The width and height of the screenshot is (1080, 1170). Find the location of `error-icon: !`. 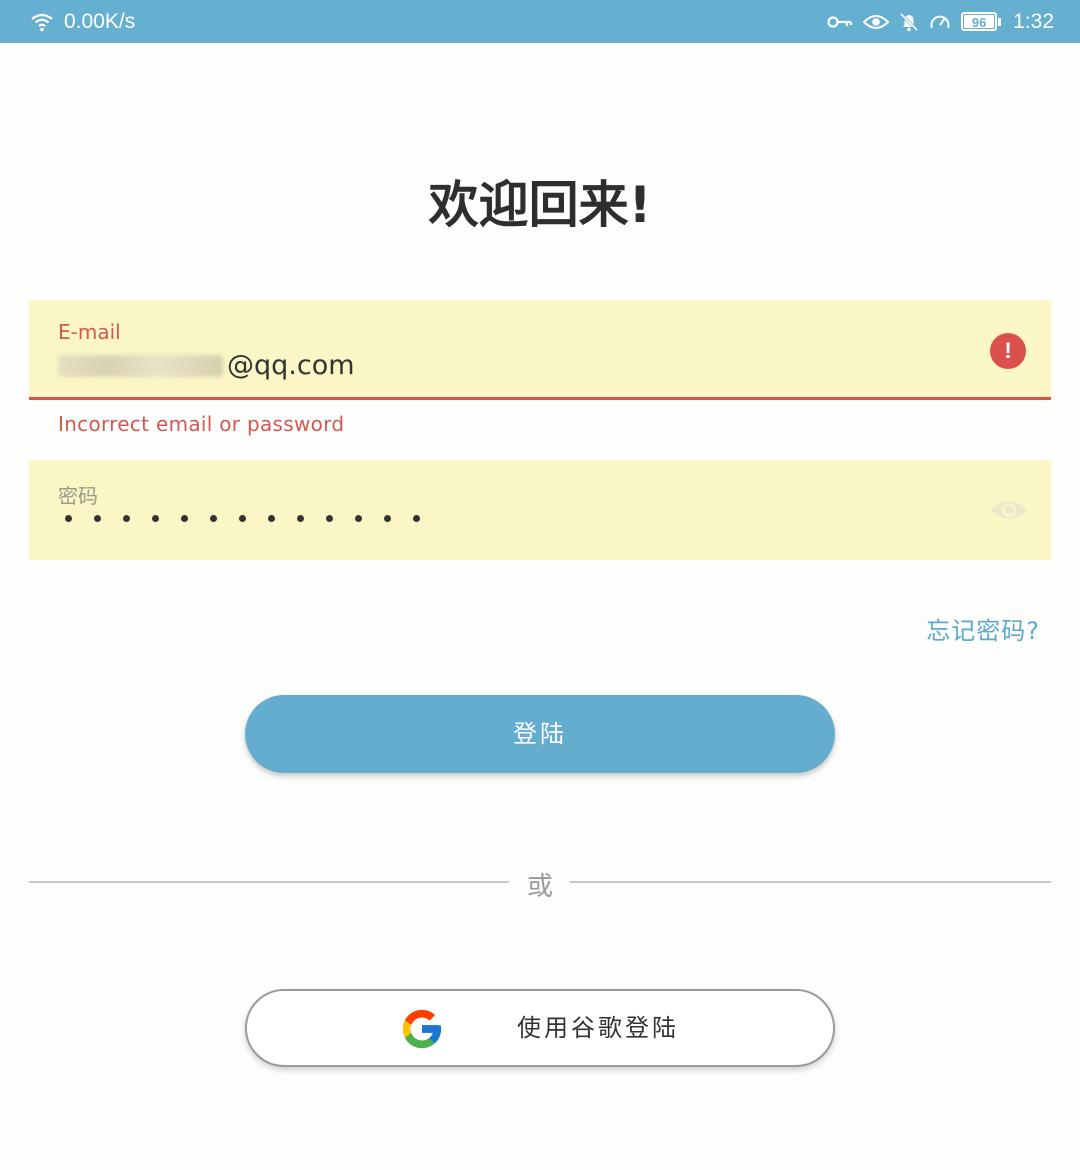

error-icon: ! is located at coordinates (1008, 351).